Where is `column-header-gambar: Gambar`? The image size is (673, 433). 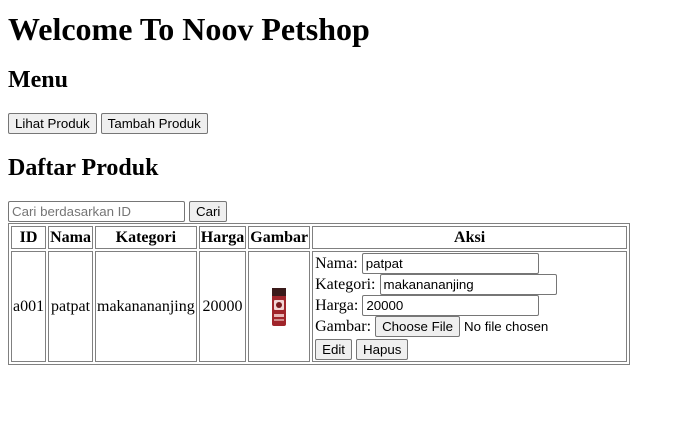 column-header-gambar: Gambar is located at coordinates (279, 237).